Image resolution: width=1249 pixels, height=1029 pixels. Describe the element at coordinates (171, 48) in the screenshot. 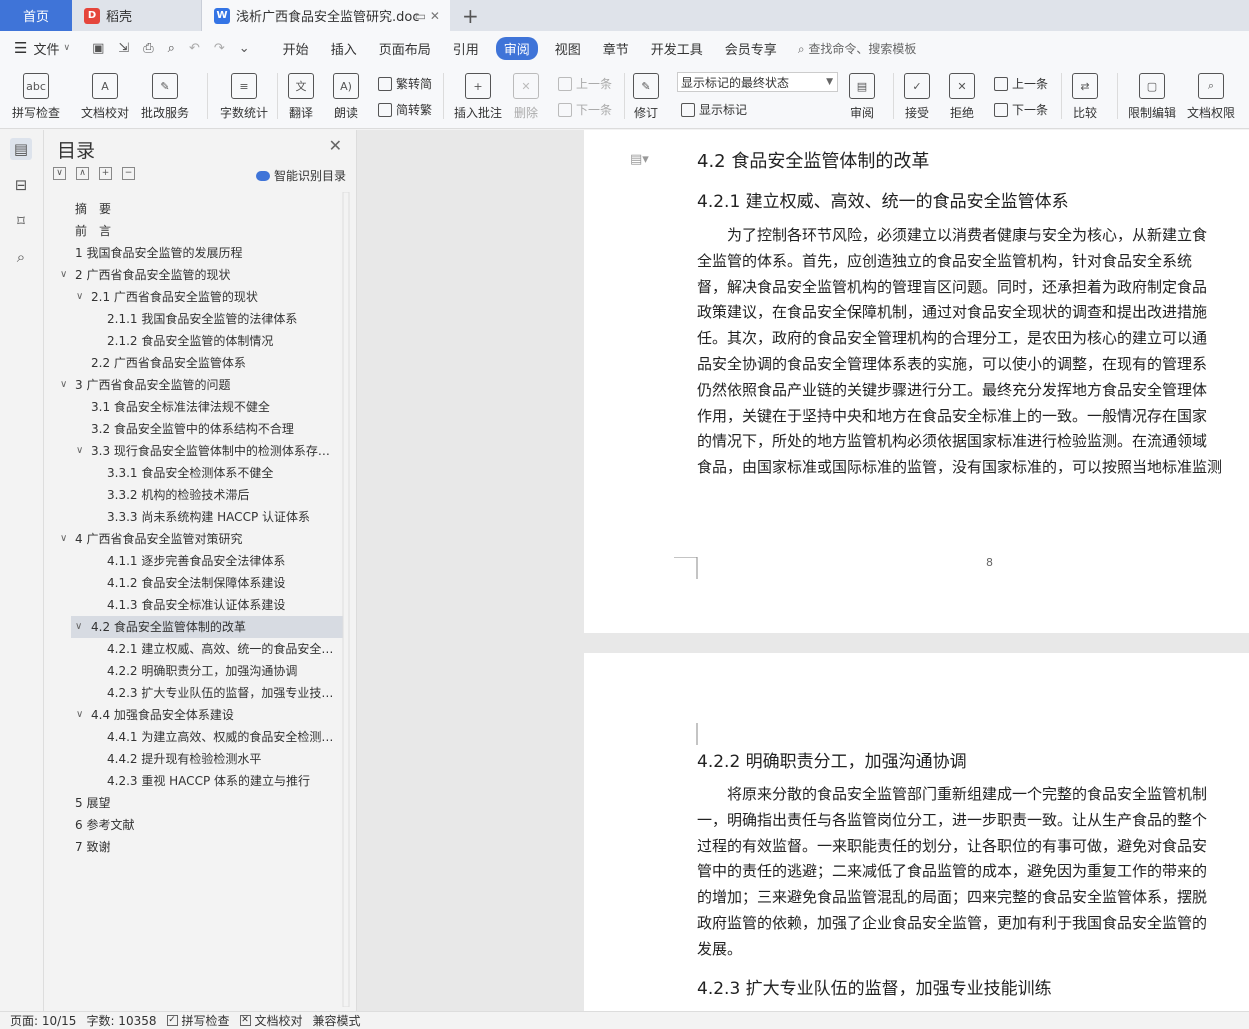

I see `print-preview-icon: ⌕` at that location.